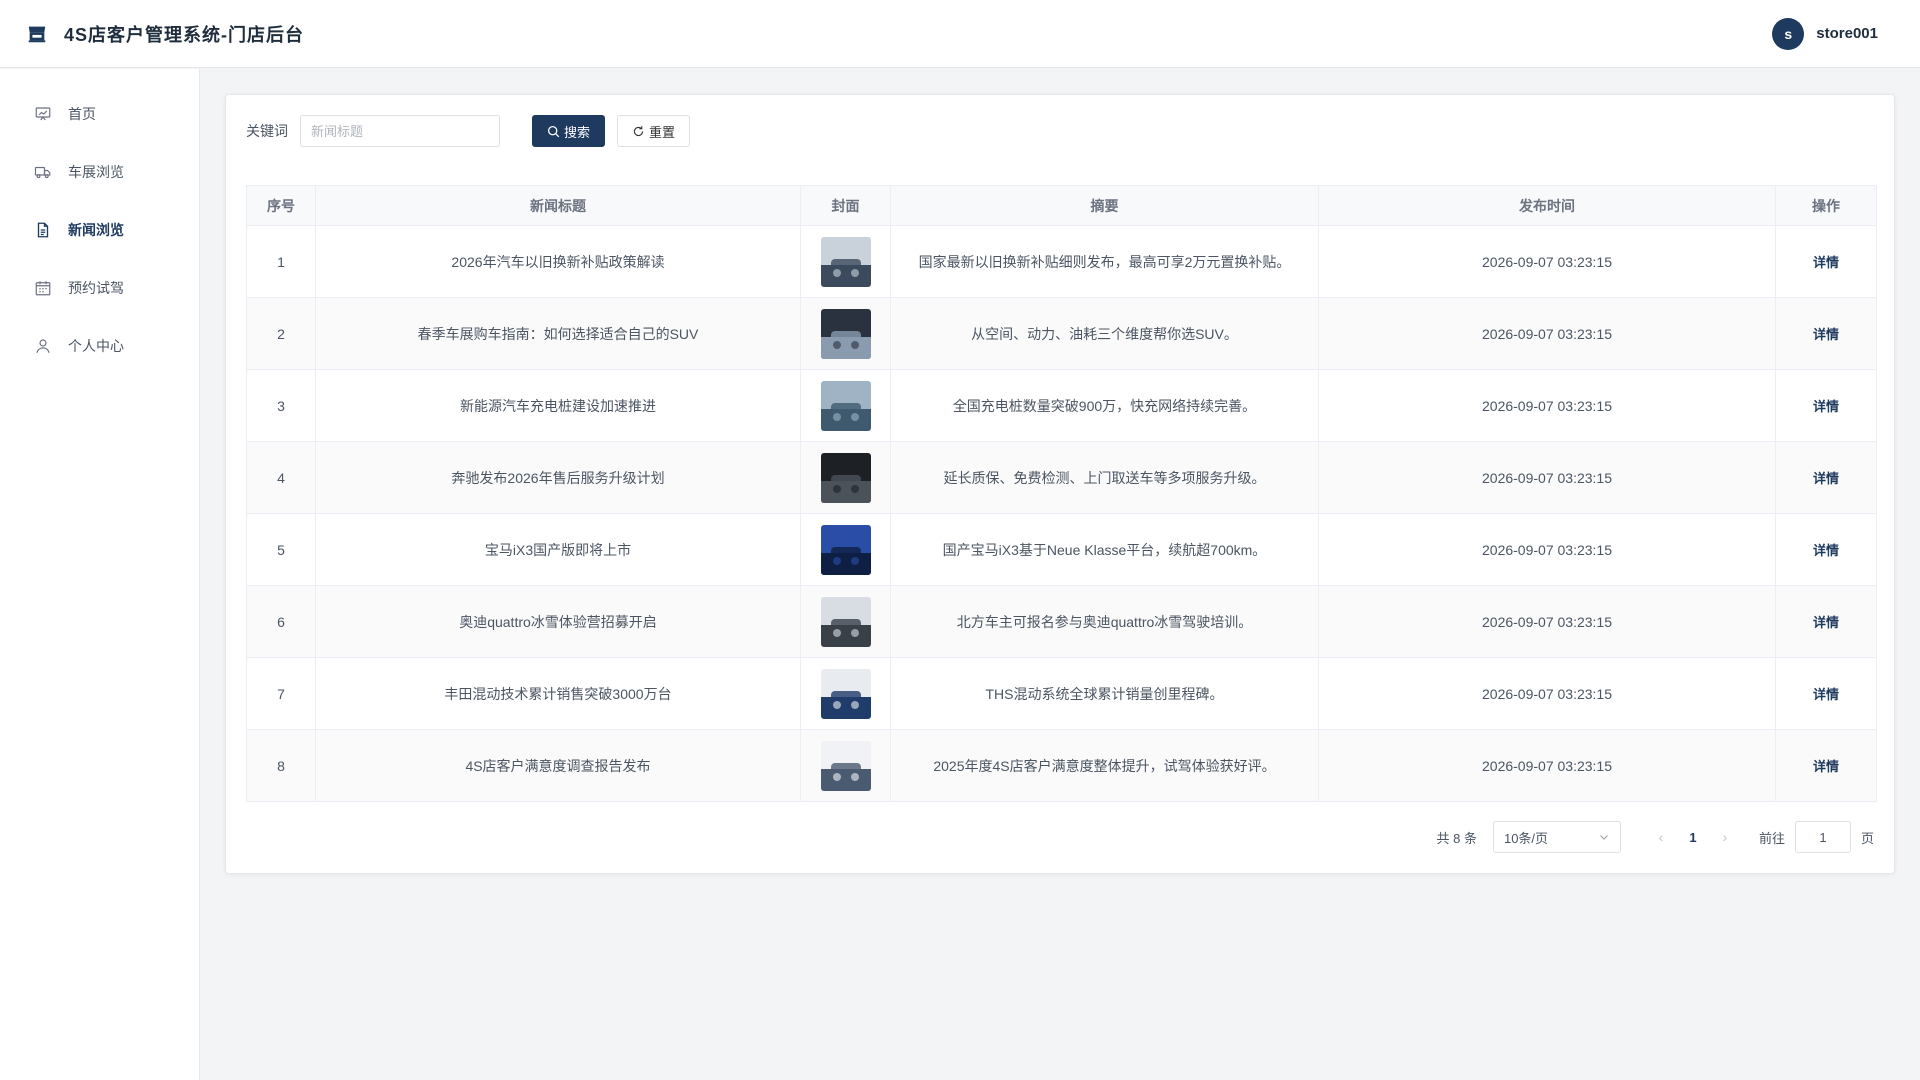  What do you see at coordinates (281, 261) in the screenshot?
I see `cell-index: 1` at bounding box center [281, 261].